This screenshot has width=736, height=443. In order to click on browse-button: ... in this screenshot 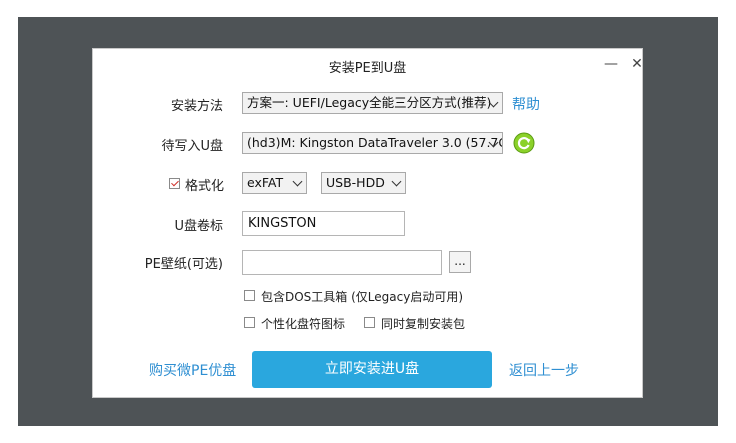, I will do `click(460, 262)`.